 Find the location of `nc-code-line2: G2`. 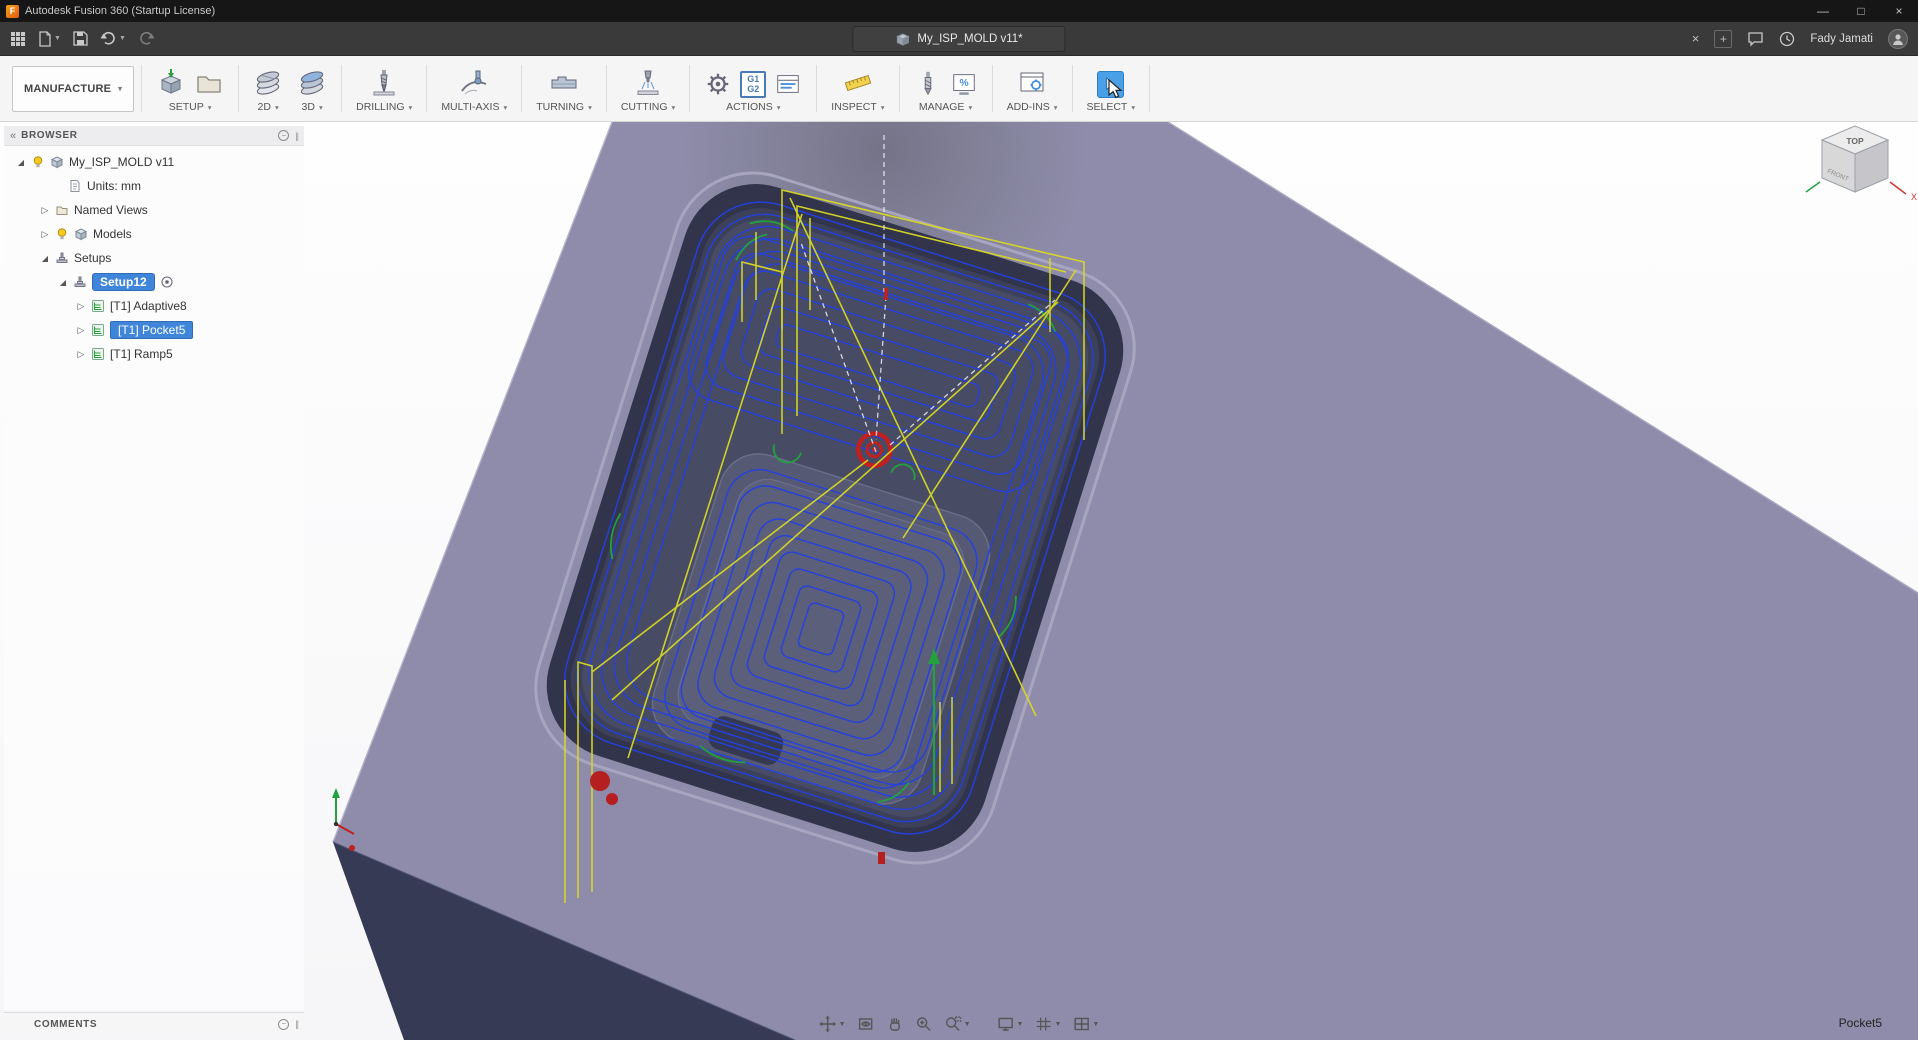

nc-code-line2: G2 is located at coordinates (753, 88).